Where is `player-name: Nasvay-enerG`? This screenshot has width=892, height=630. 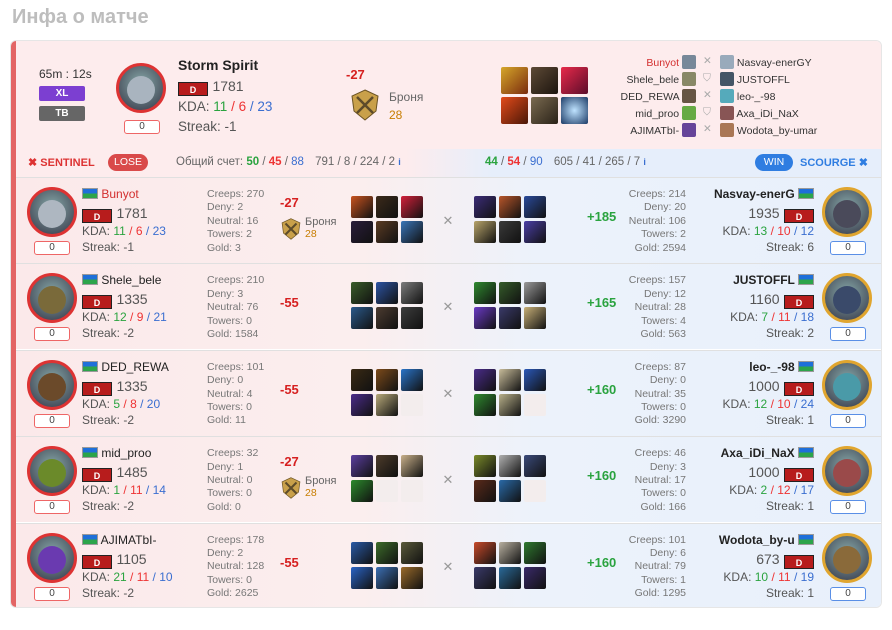
player-name: Nasvay-enerG is located at coordinates (754, 194).